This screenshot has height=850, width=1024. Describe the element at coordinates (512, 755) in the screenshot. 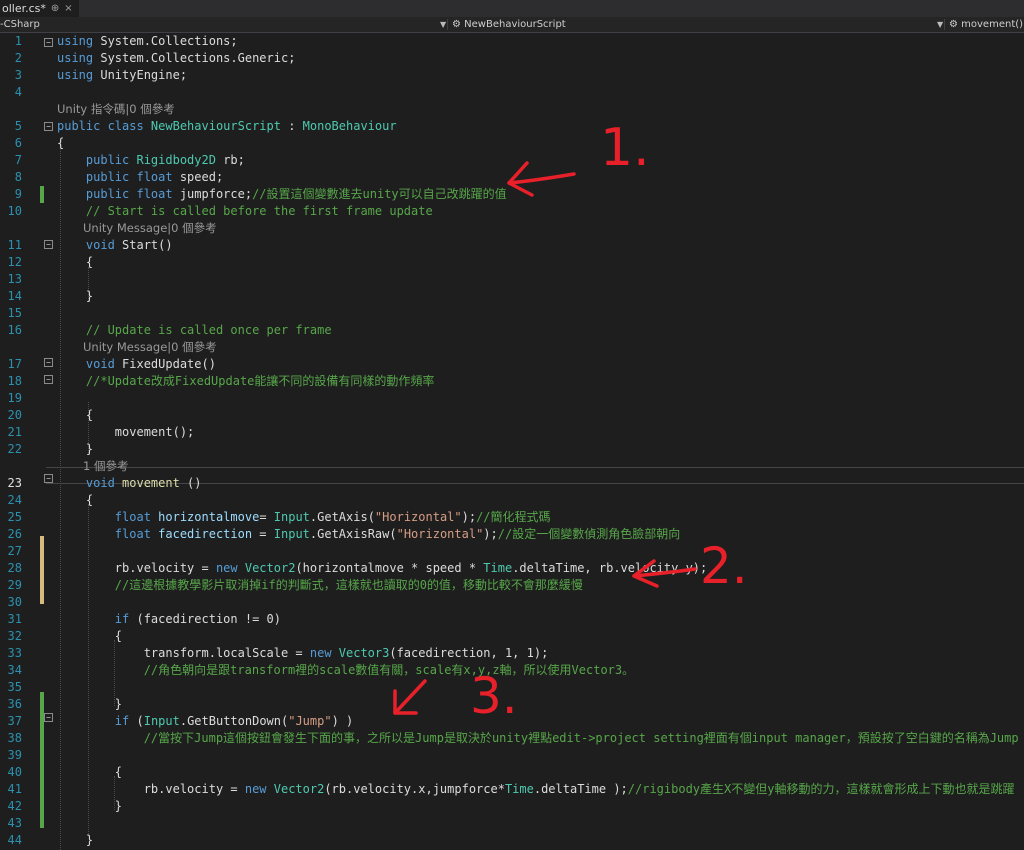

I see `code-line: 39` at that location.